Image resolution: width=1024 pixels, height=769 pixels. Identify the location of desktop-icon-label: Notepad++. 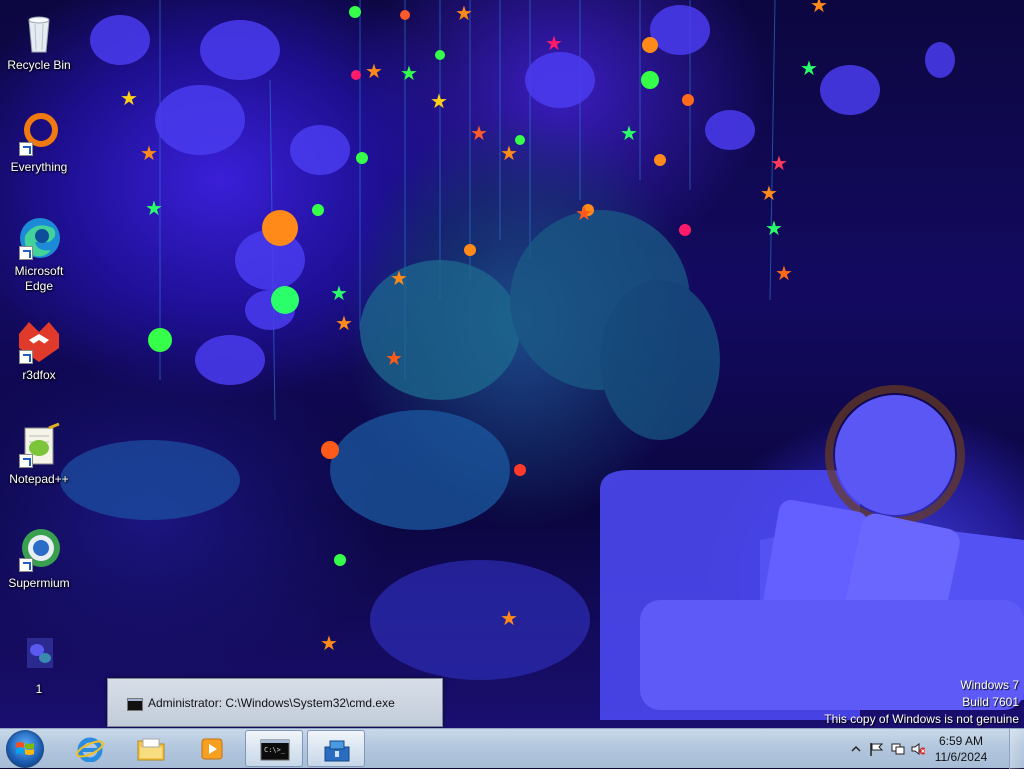
(39, 479).